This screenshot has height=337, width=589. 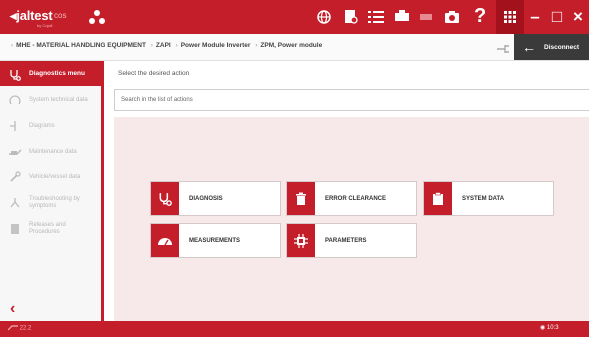 What do you see at coordinates (438, 198) in the screenshot?
I see `clipboard-icon` at bounding box center [438, 198].